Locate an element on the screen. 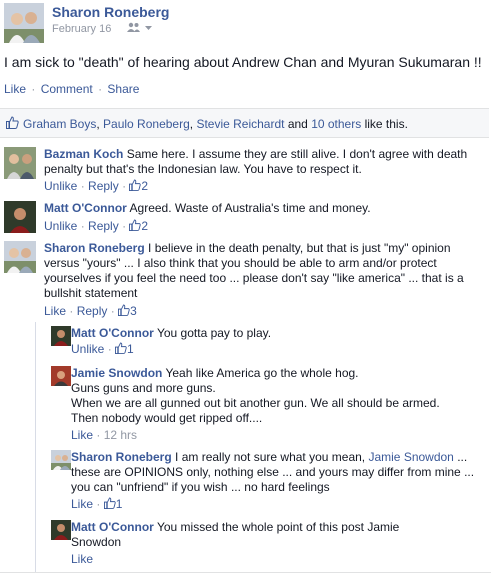 This screenshot has width=491, height=573. comment-text: You gotta pay to play. is located at coordinates (214, 333).